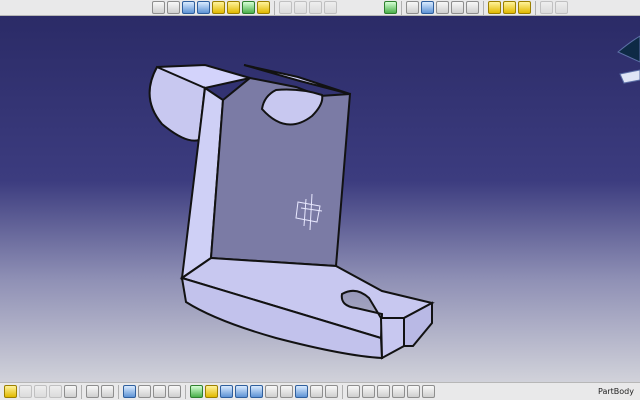 The image size is (640, 400). What do you see at coordinates (561, 7) in the screenshot?
I see `point-icon` at bounding box center [561, 7].